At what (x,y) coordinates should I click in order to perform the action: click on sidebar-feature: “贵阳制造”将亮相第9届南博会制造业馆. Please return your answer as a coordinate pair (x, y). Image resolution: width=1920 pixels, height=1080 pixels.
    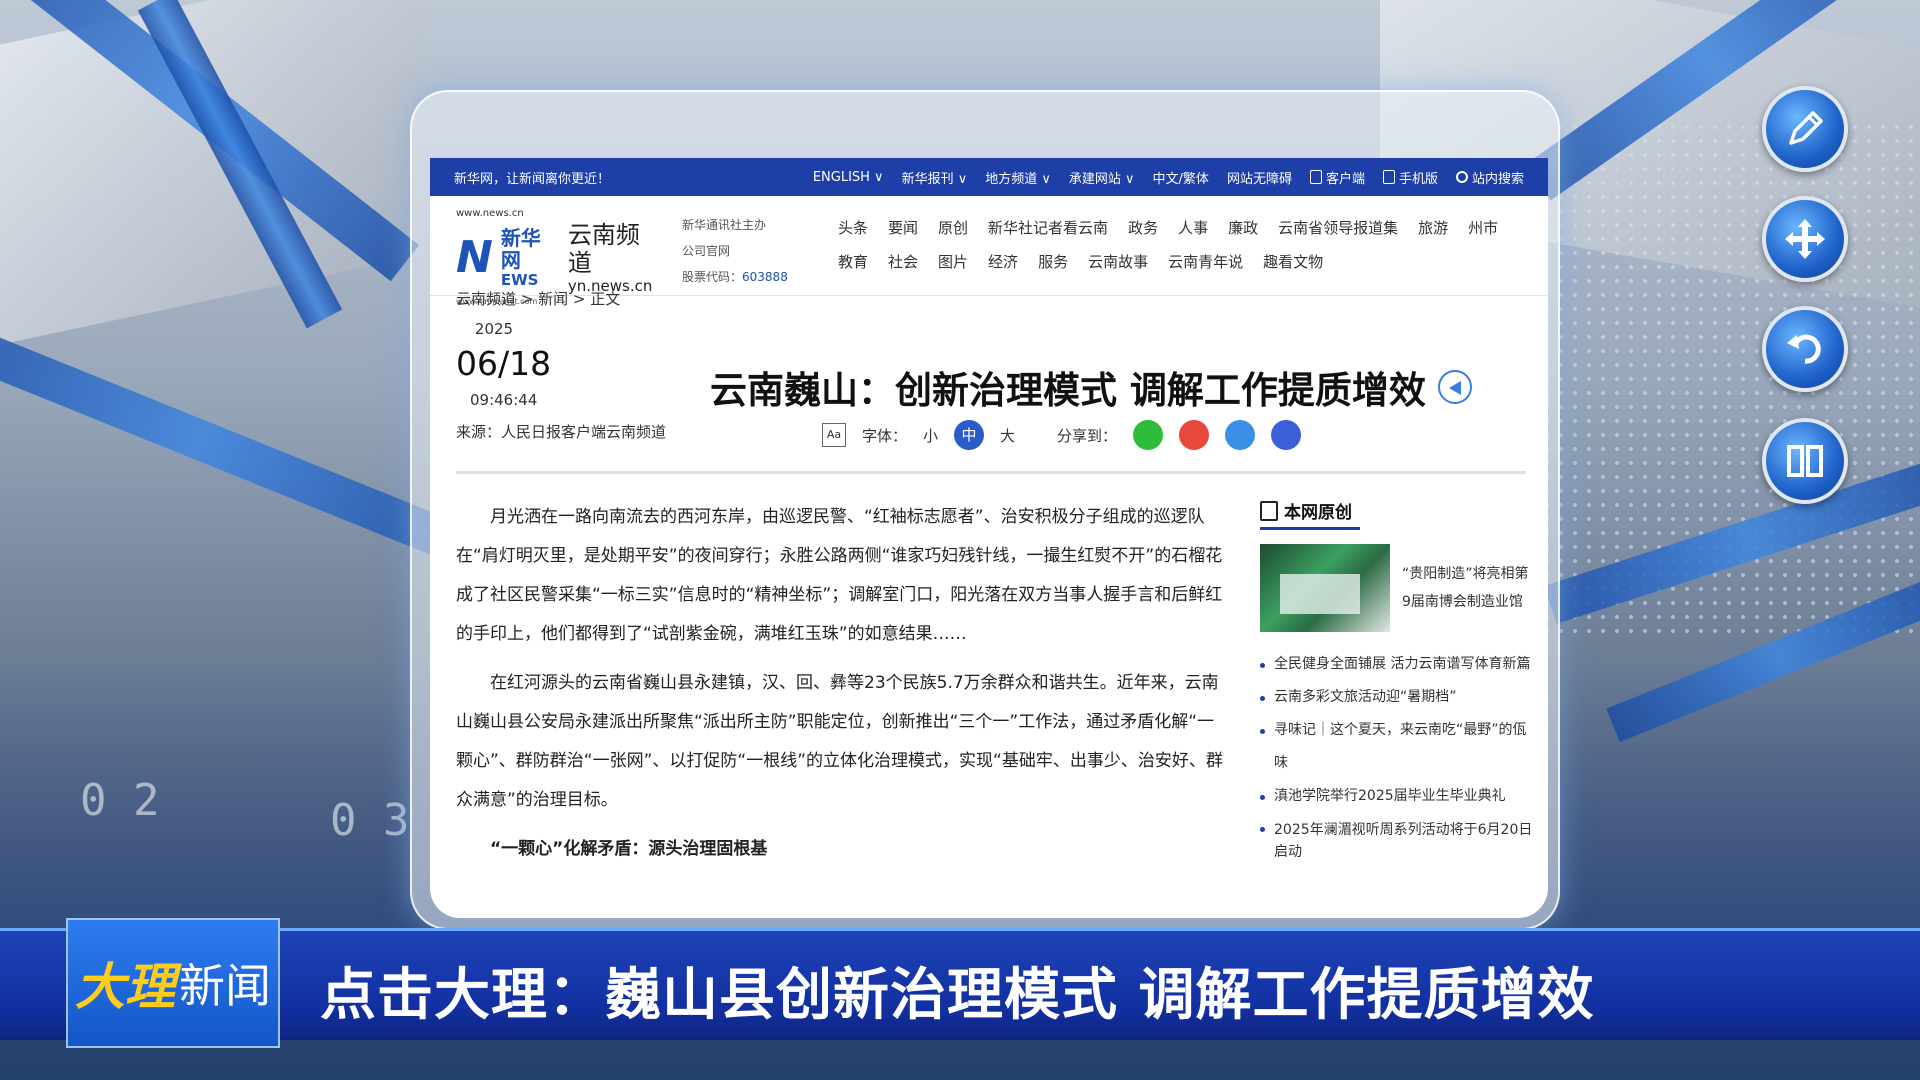
    Looking at the image, I should click on (1397, 588).